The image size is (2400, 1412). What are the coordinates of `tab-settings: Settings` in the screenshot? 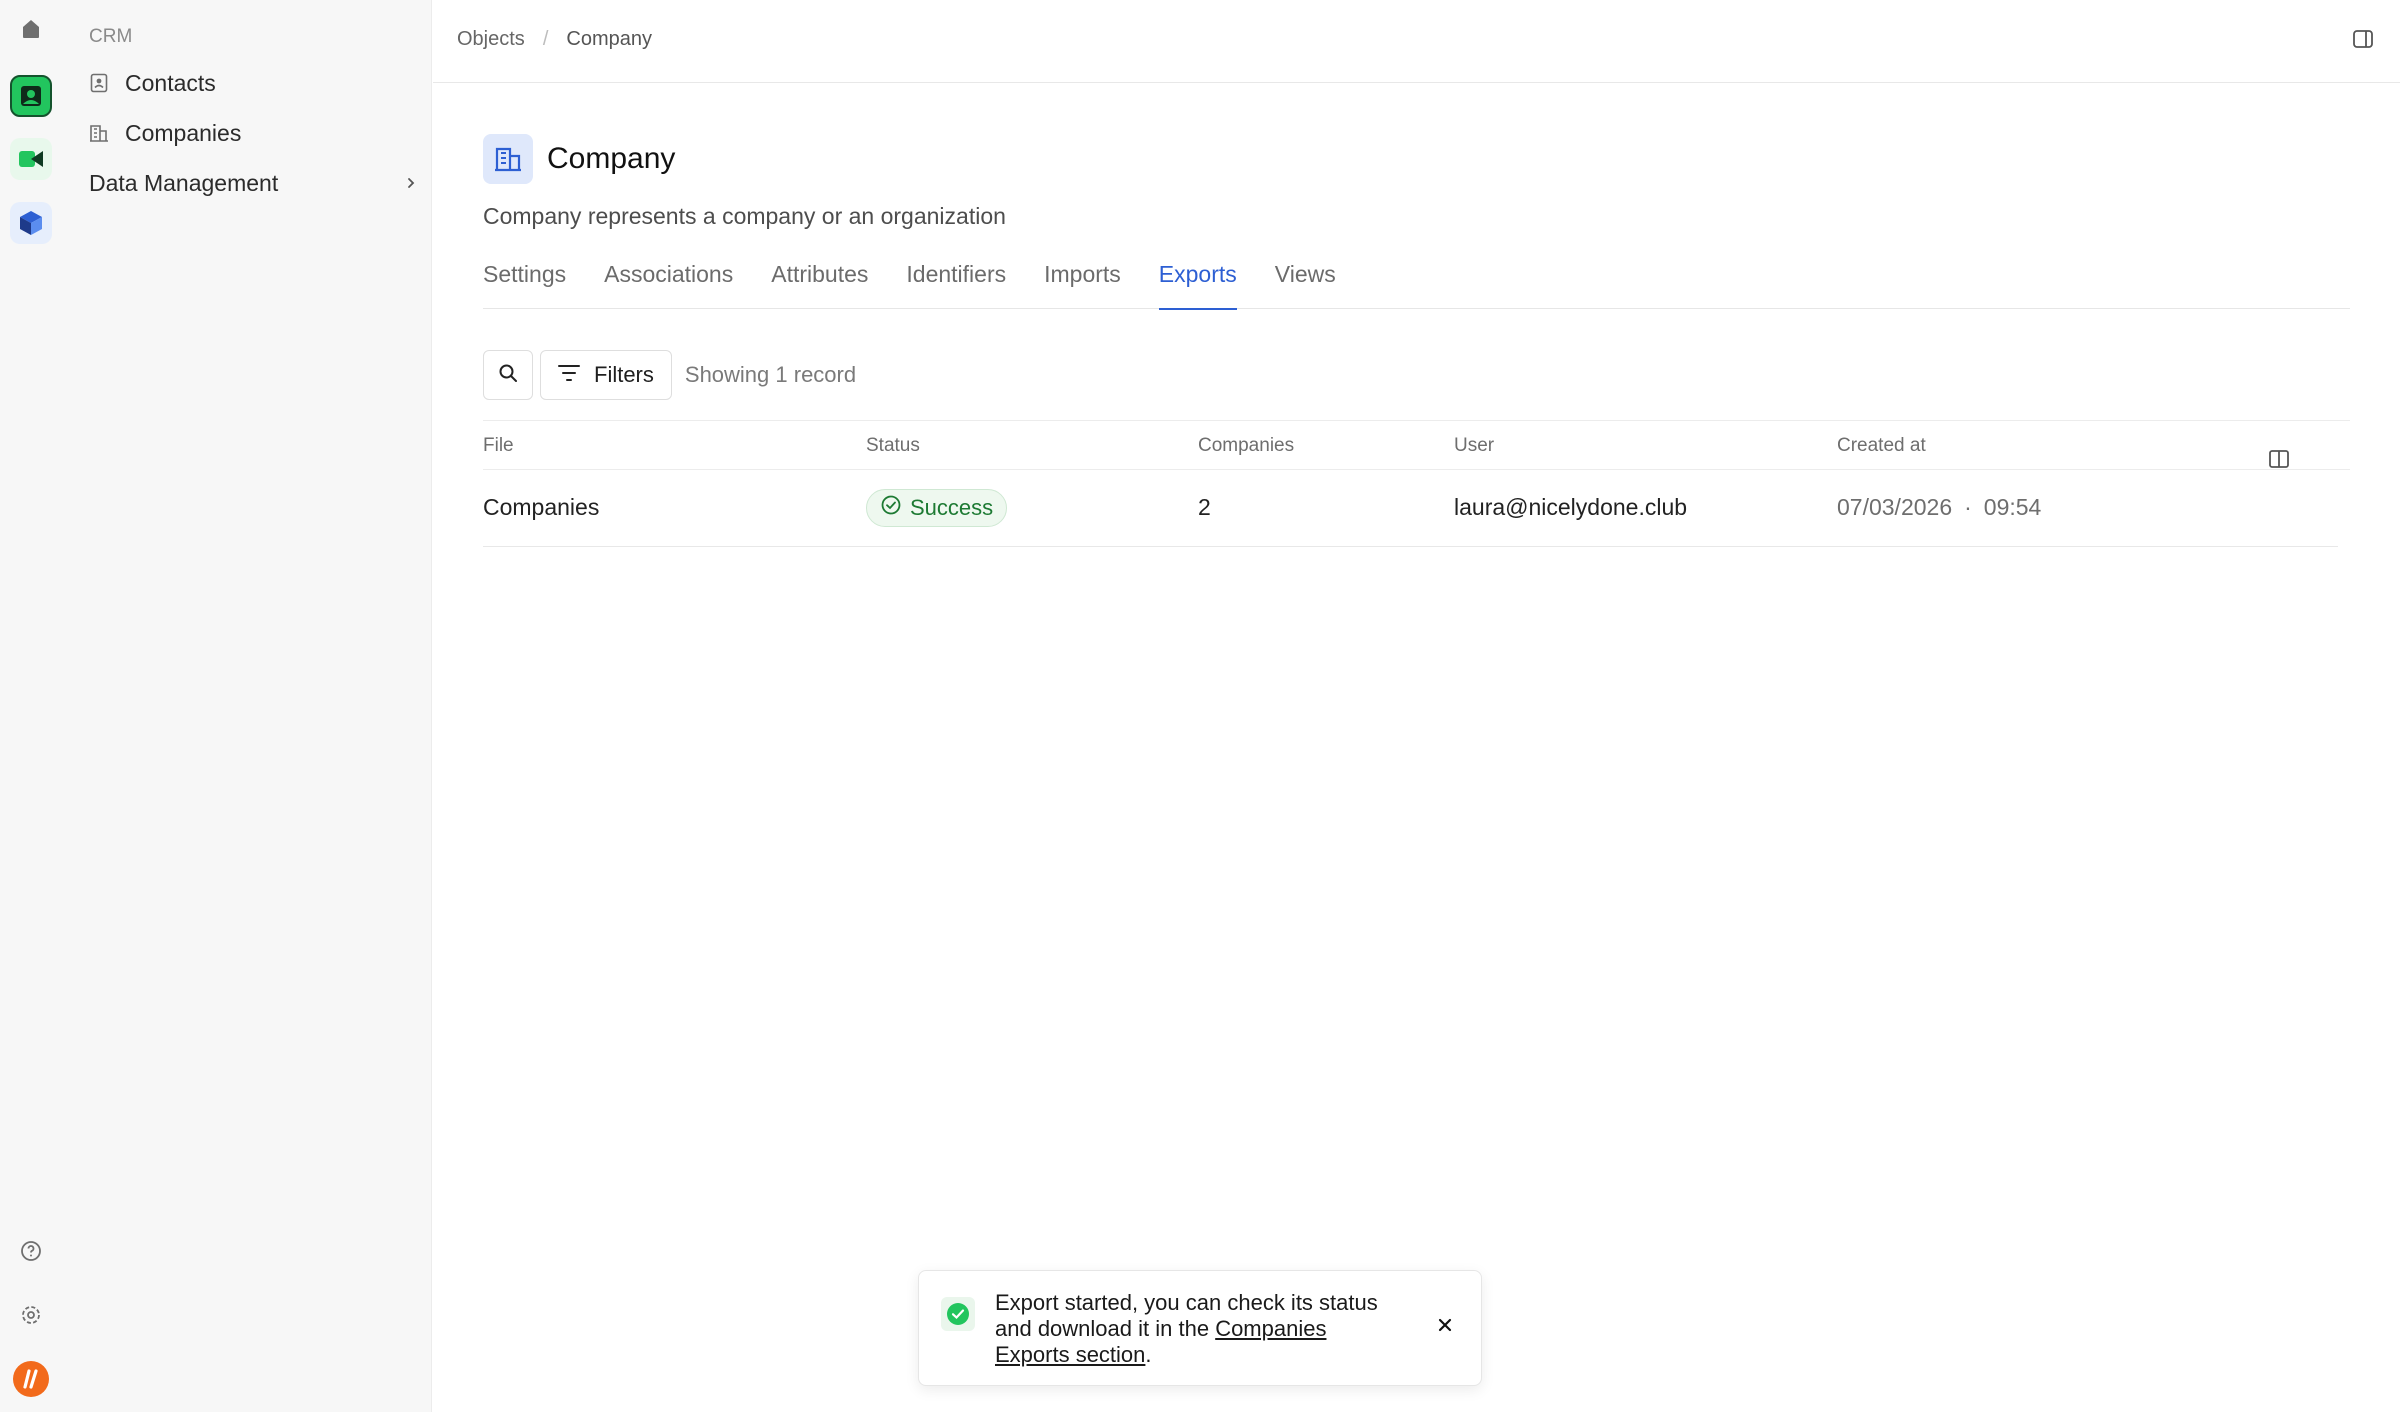 It's located at (524, 281).